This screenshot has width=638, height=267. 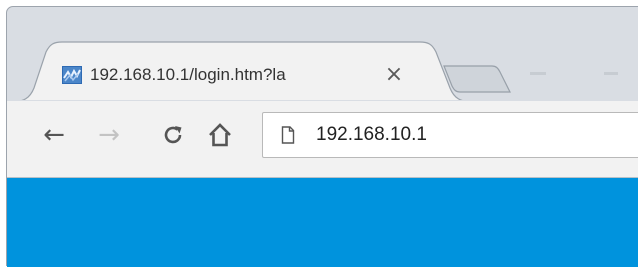 I want to click on reload-icon, so click(x=173, y=135).